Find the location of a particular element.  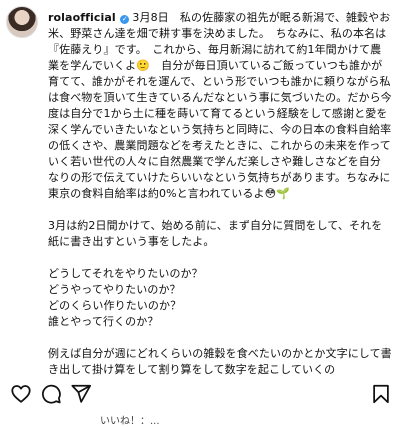

question-1: どうしてそれをやりたいのか？ is located at coordinates (125, 273).